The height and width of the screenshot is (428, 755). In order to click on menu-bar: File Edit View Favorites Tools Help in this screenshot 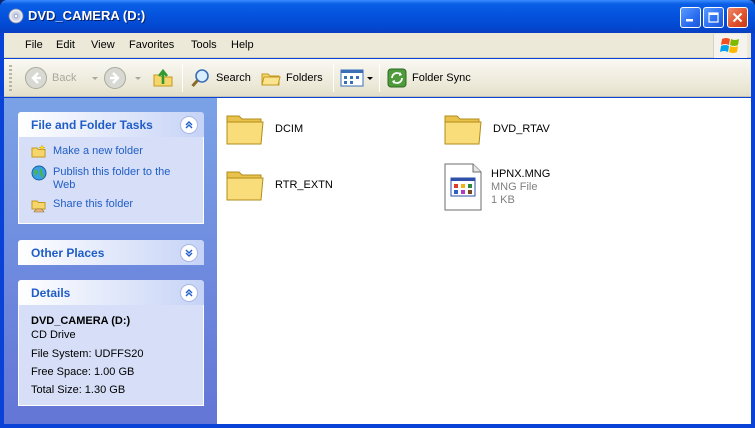, I will do `click(377, 45)`.